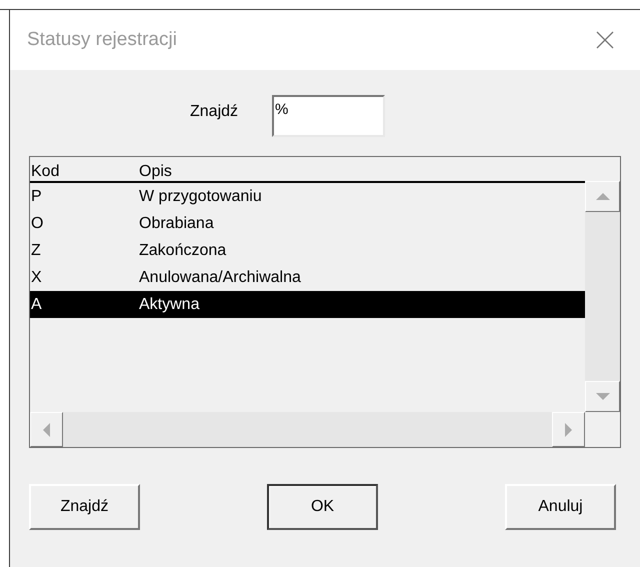  Describe the element at coordinates (182, 251) in the screenshot. I see `table-cell: Zakończona` at that location.